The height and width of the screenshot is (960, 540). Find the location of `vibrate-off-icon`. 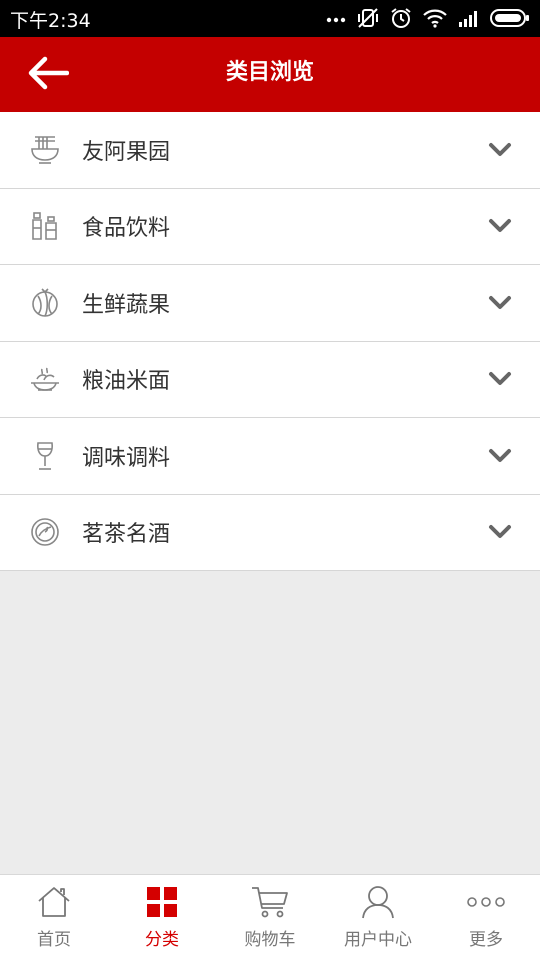

vibrate-off-icon is located at coordinates (368, 18).